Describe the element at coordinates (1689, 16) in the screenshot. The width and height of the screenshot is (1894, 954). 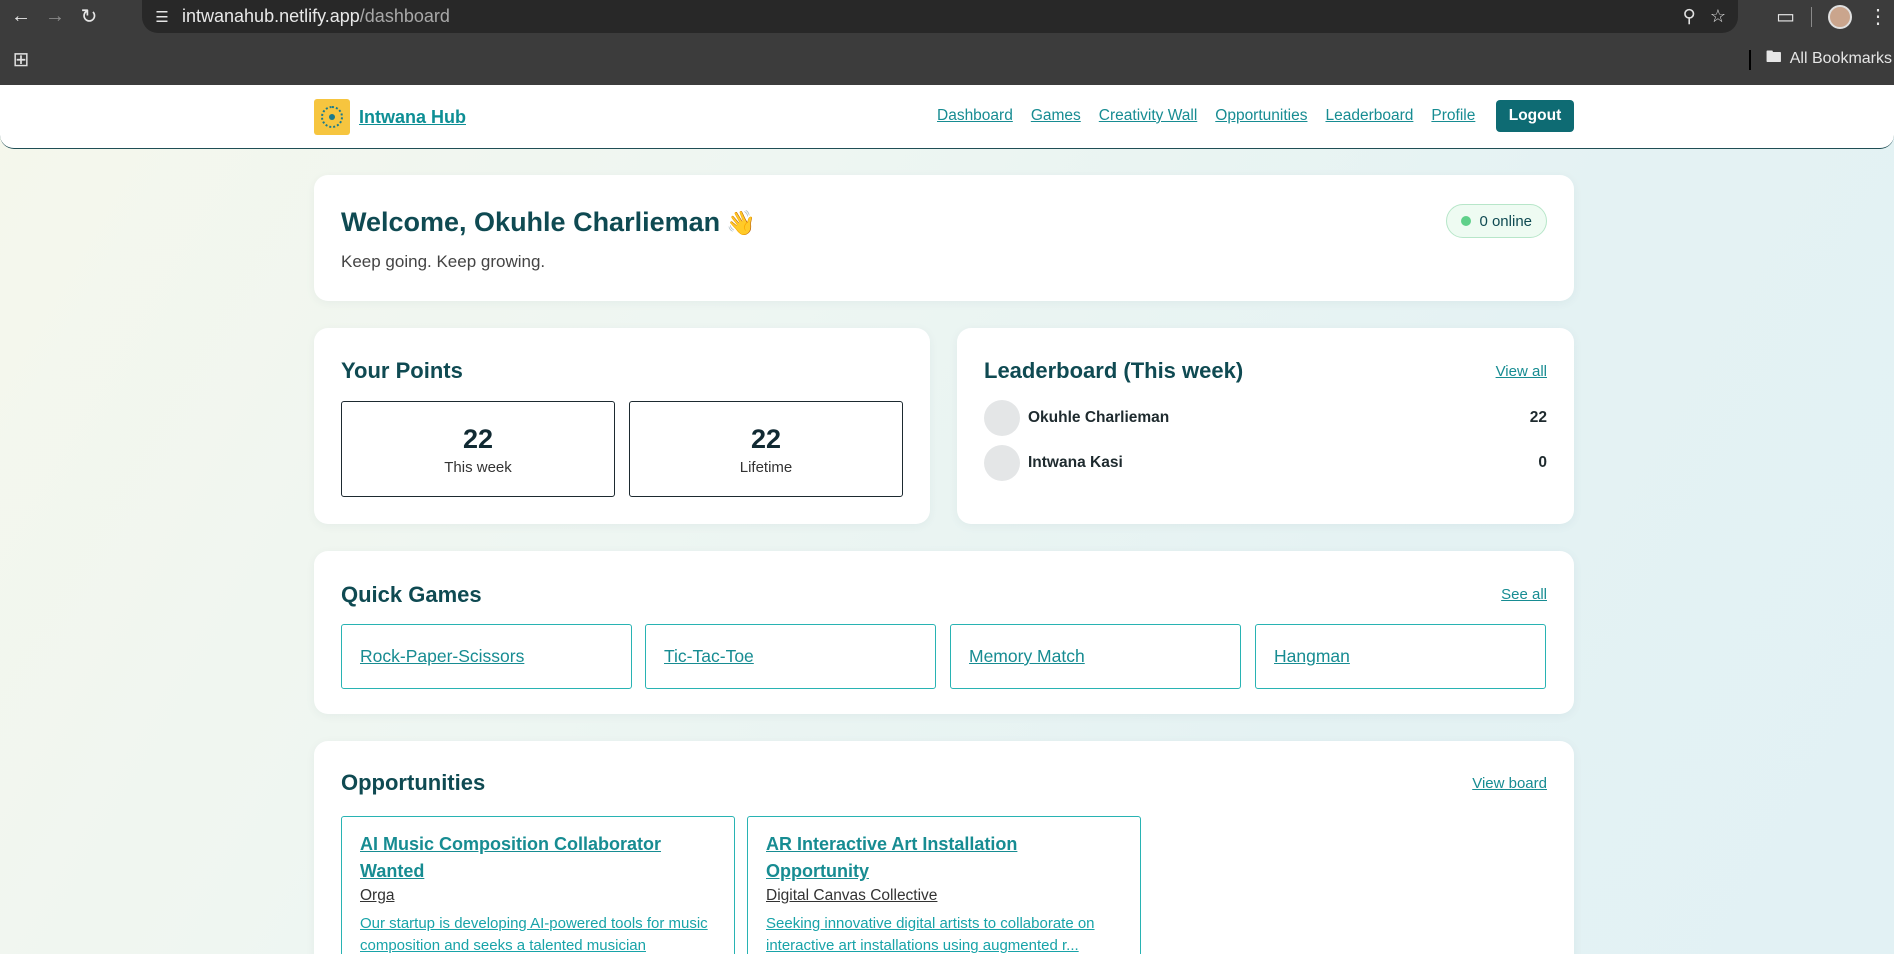
I see `zoom-icon: ⚲` at that location.